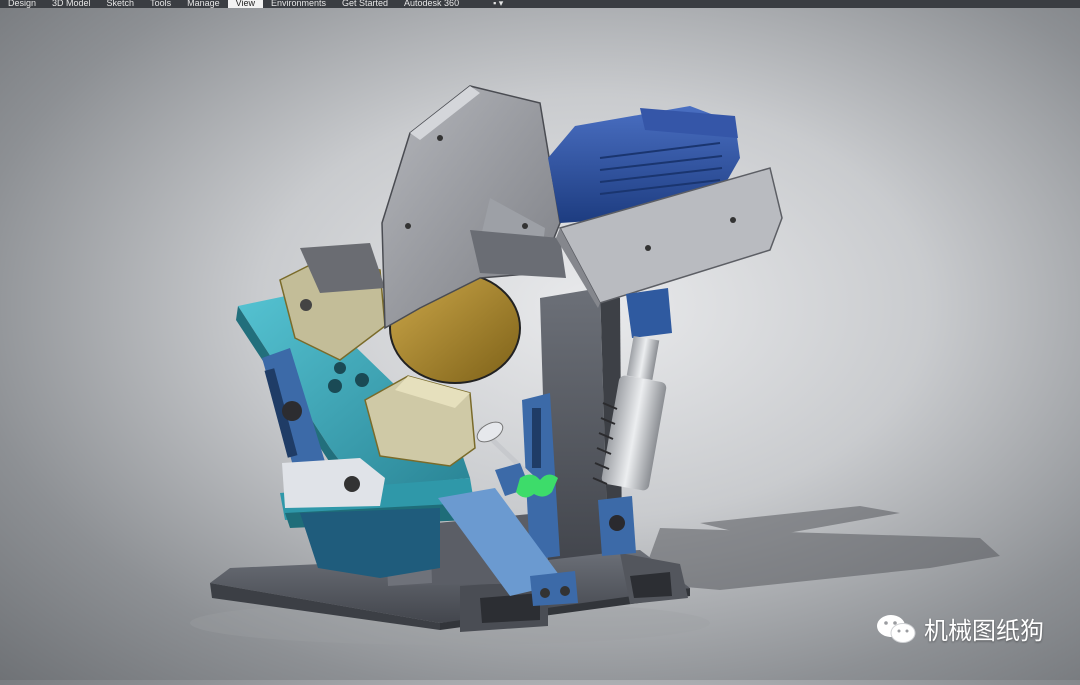 The width and height of the screenshot is (1080, 685). Describe the element at coordinates (431, 4) in the screenshot. I see `tab-autodesk-360: Autodesk 360` at that location.